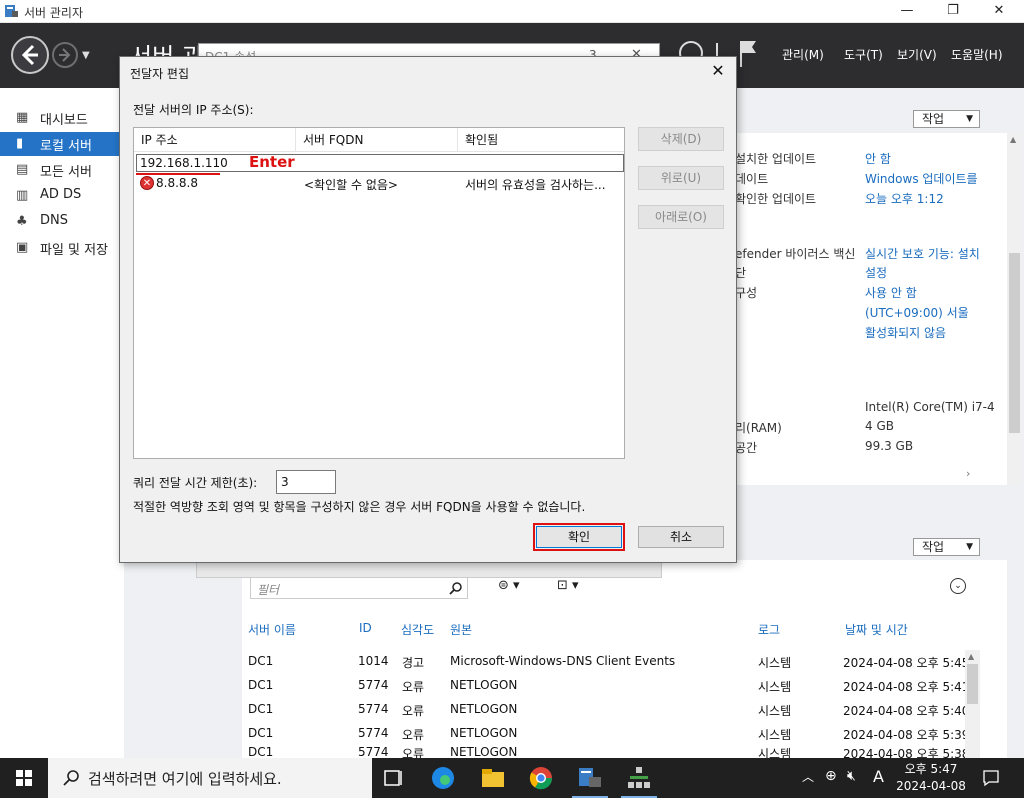  I want to click on notification-flag-icon, so click(748, 54).